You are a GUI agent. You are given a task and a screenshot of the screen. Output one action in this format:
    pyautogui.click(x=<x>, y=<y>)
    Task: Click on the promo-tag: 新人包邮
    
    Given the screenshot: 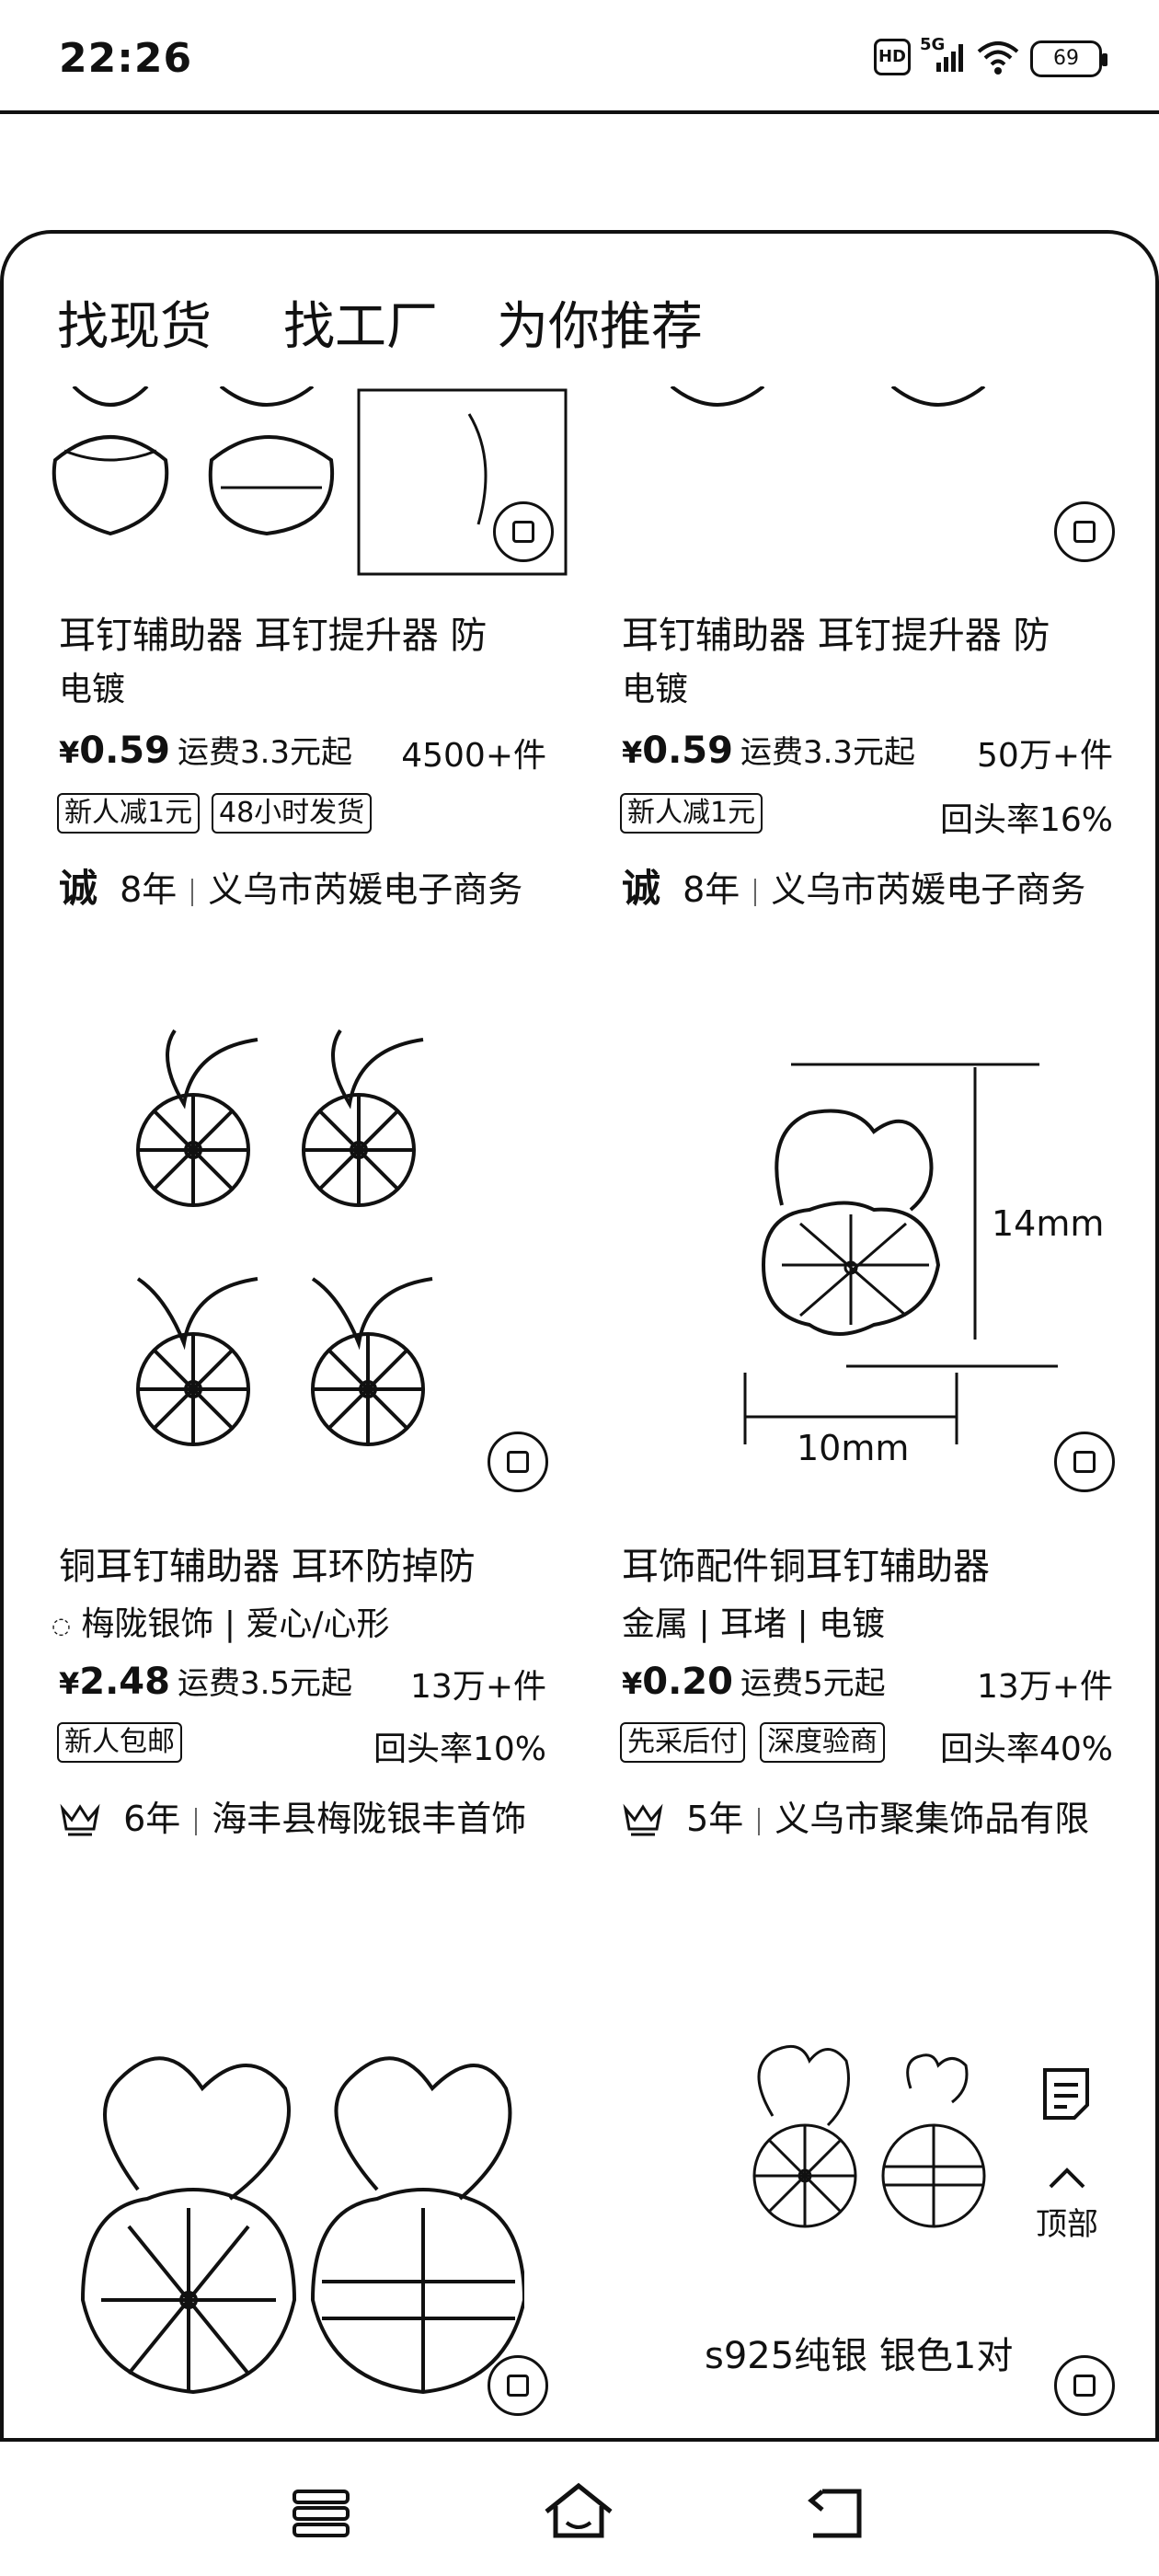 What is the action you would take?
    pyautogui.click(x=119, y=1742)
    